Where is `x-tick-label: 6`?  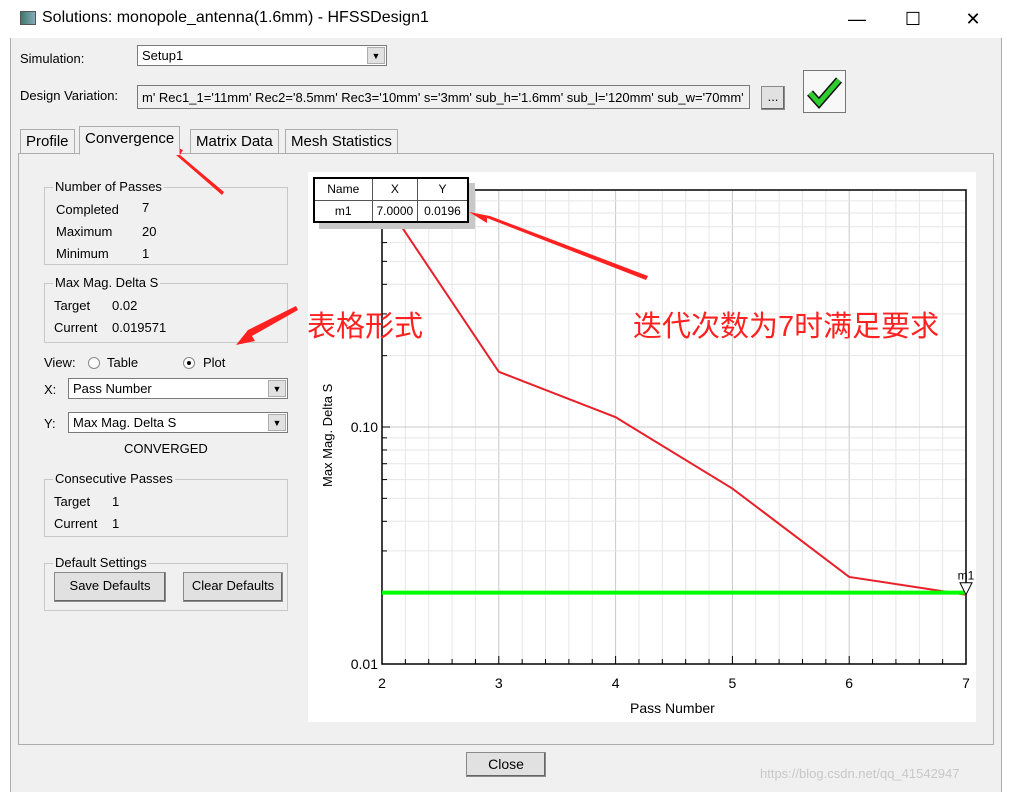 x-tick-label: 6 is located at coordinates (849, 683).